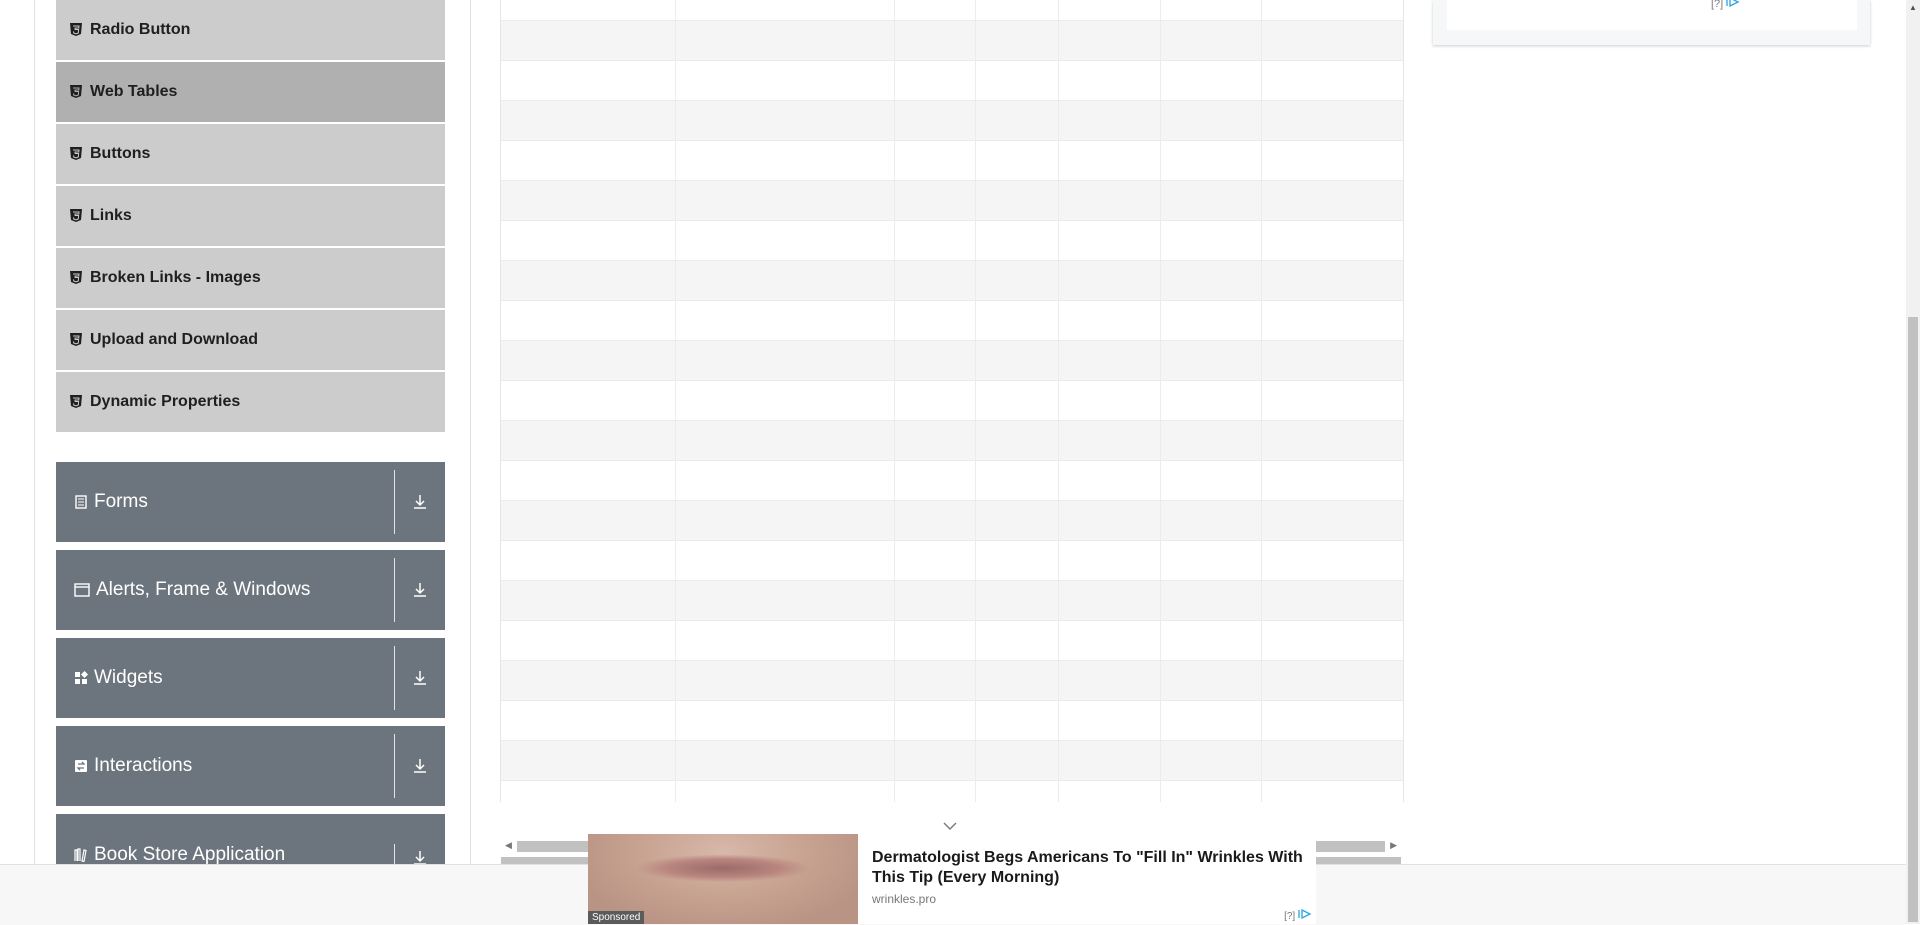  Describe the element at coordinates (1913, 619) in the screenshot. I see `scrollbar-thumb` at that location.